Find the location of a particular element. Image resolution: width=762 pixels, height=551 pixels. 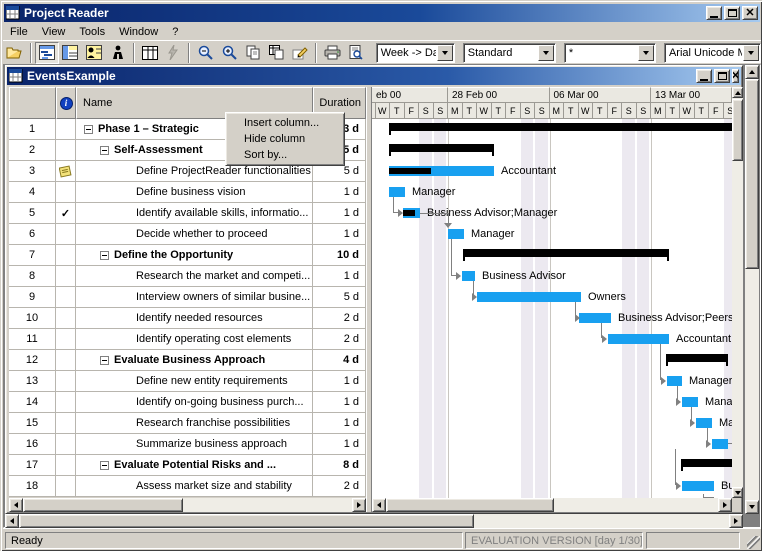

mdi-vscrollbar is located at coordinates (752, 289).